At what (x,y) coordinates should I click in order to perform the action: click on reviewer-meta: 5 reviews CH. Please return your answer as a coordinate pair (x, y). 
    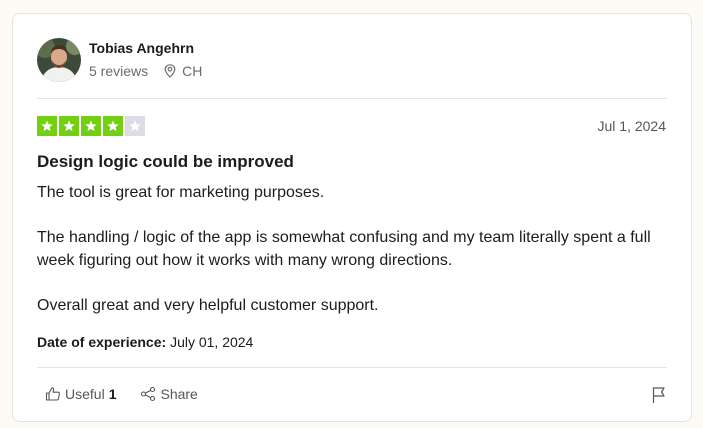
    Looking at the image, I should click on (145, 71).